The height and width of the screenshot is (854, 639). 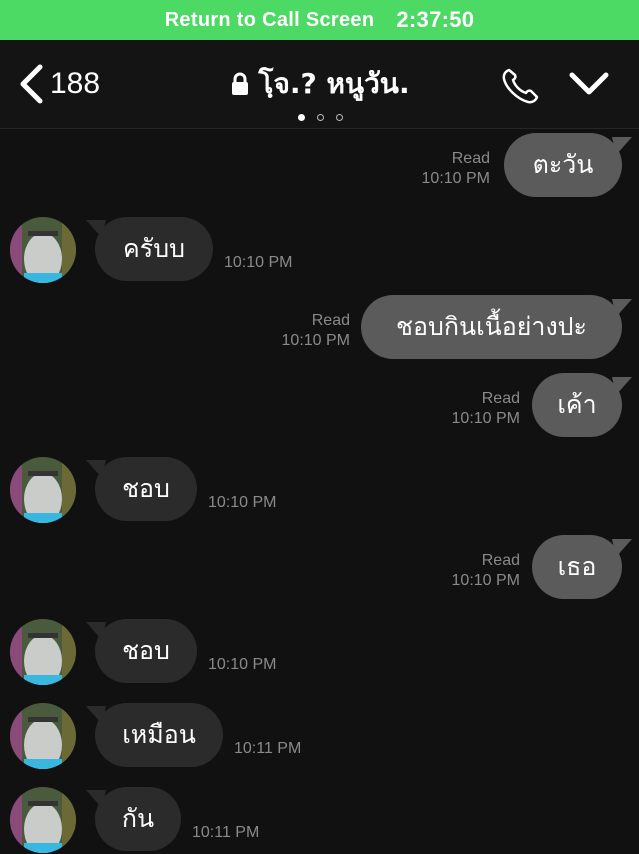 I want to click on outgoing-message-bubble: ตะวัน, so click(x=563, y=165).